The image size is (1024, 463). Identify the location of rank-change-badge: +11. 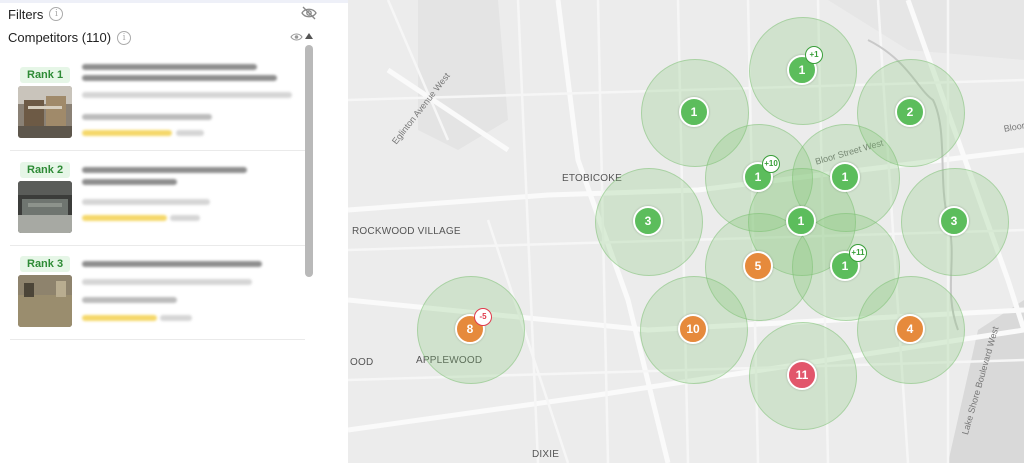
(858, 253).